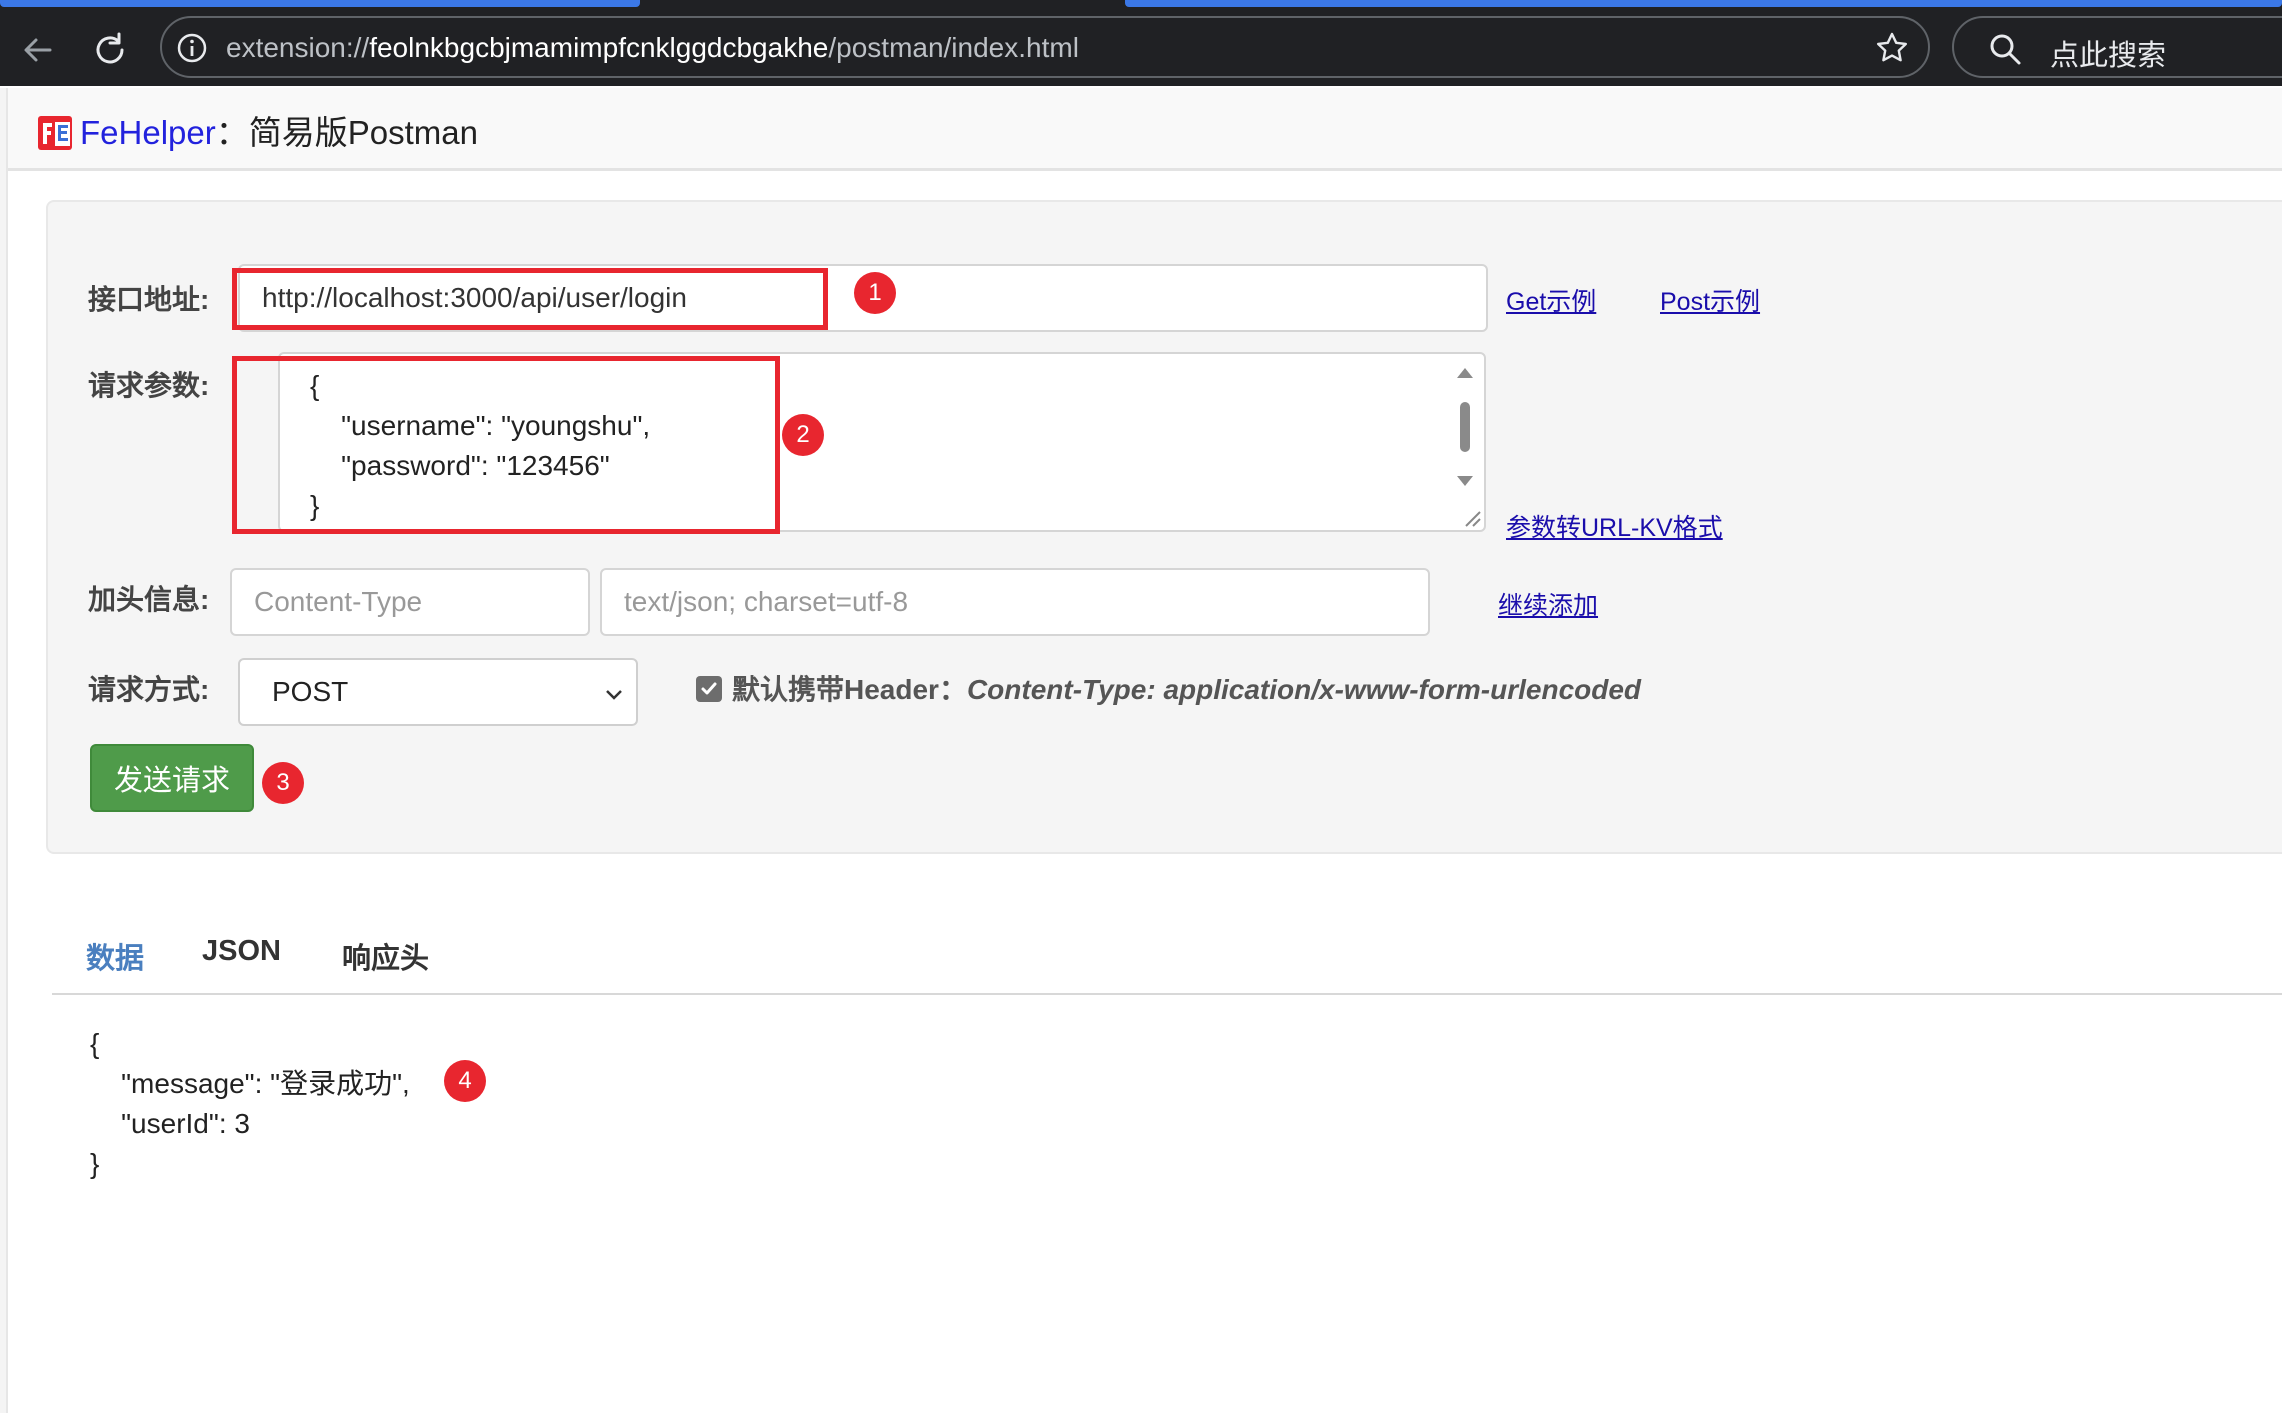 This screenshot has width=2282, height=1413. I want to click on header-value-input: text/json; charset=utf-8, so click(1015, 602).